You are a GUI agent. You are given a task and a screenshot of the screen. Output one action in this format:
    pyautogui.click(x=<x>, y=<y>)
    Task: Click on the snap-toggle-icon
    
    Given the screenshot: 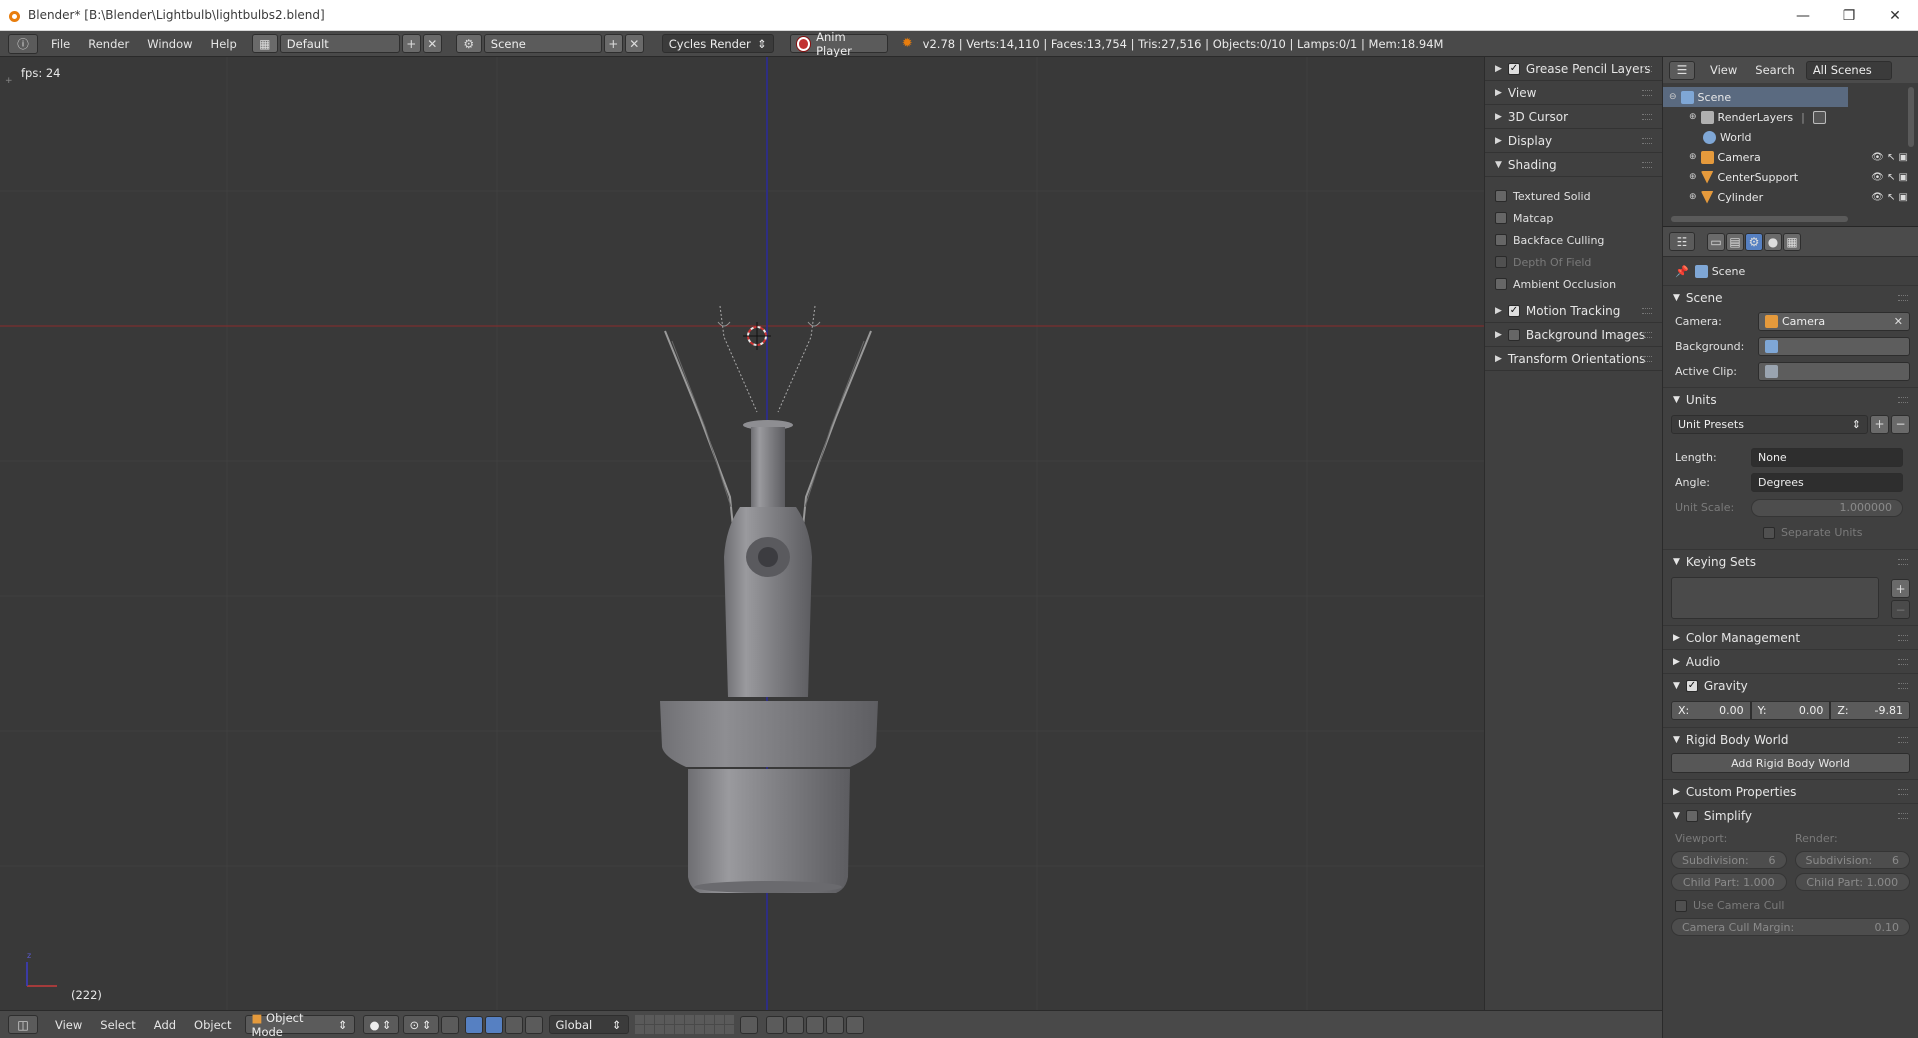 What is the action you would take?
    pyautogui.click(x=794, y=1024)
    